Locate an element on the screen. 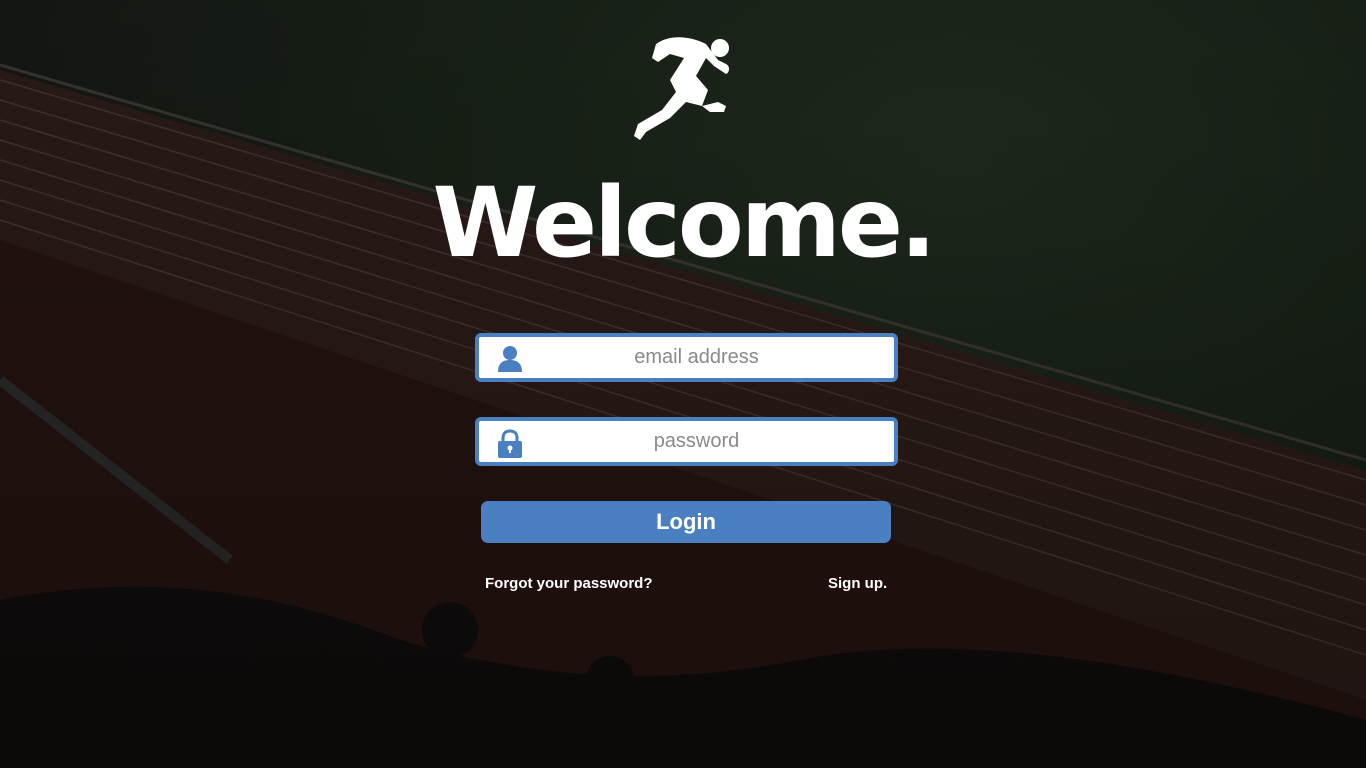 The height and width of the screenshot is (768, 1366). email-field is located at coordinates (686, 357).